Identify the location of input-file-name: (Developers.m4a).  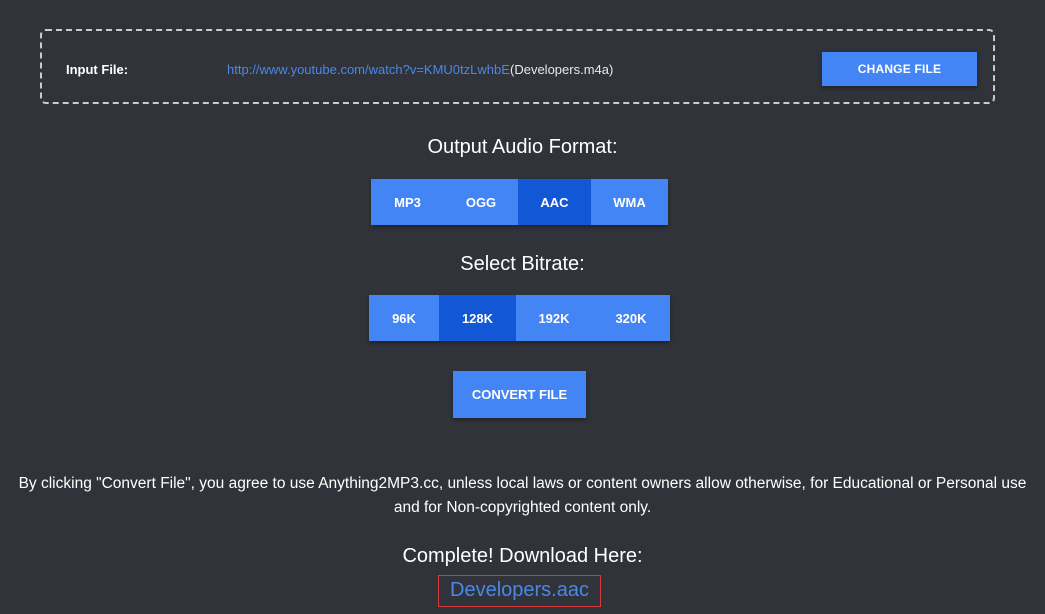
(562, 69).